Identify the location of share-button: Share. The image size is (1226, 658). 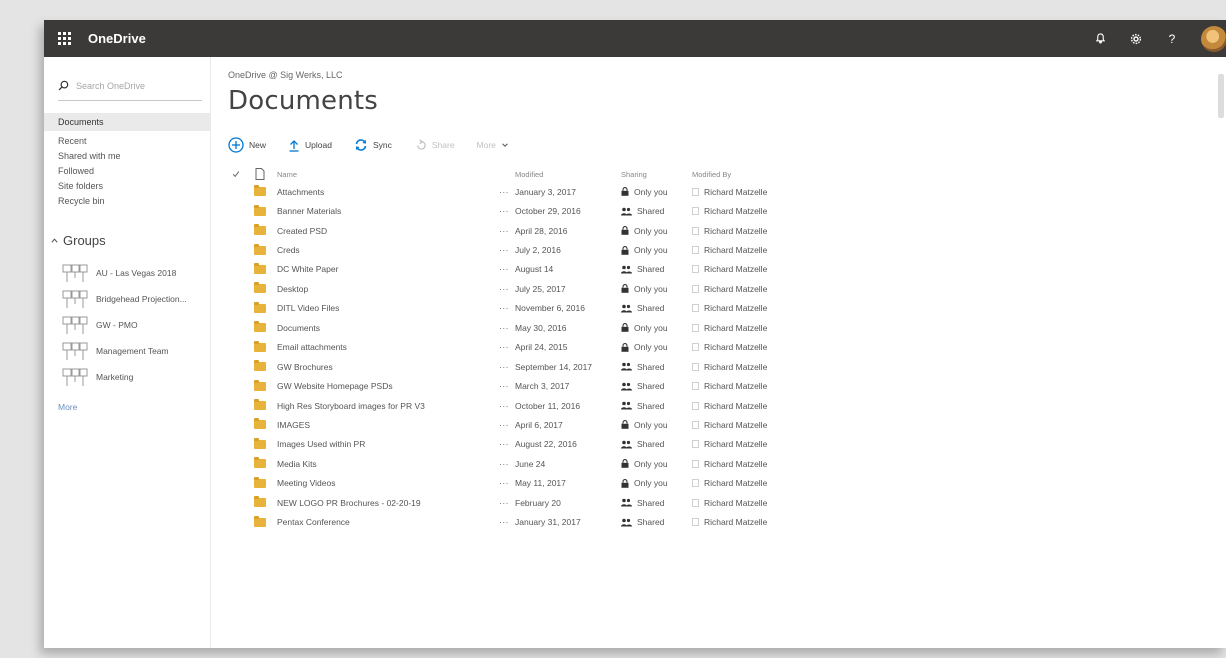
(434, 145).